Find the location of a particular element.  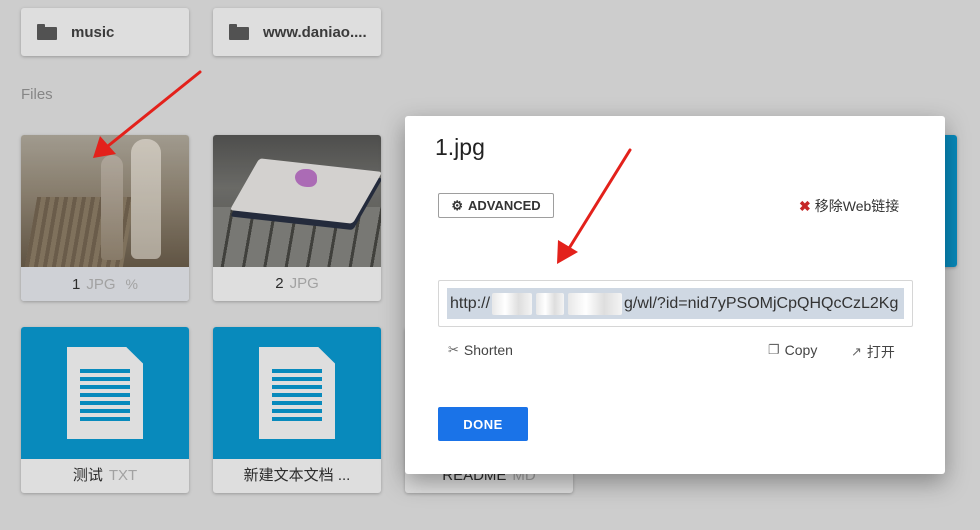

remove-web-link-button: ✖ 移除Web链接 is located at coordinates (849, 206).